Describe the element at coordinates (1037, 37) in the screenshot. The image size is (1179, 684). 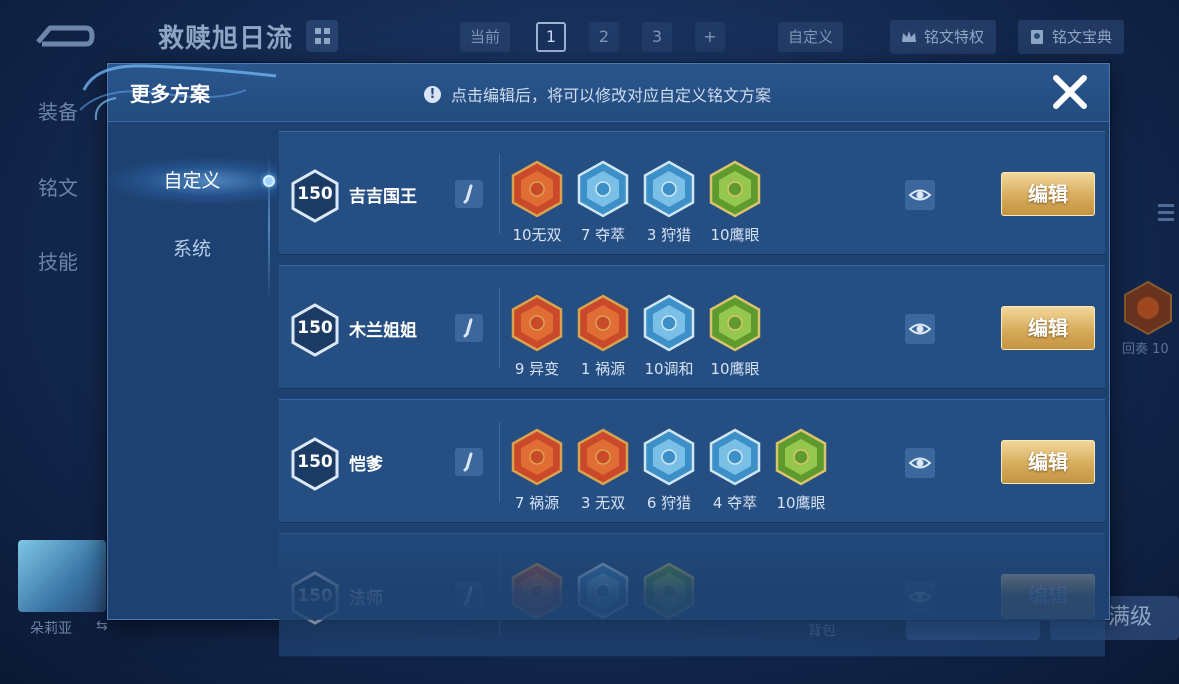
I see `book-icon` at that location.